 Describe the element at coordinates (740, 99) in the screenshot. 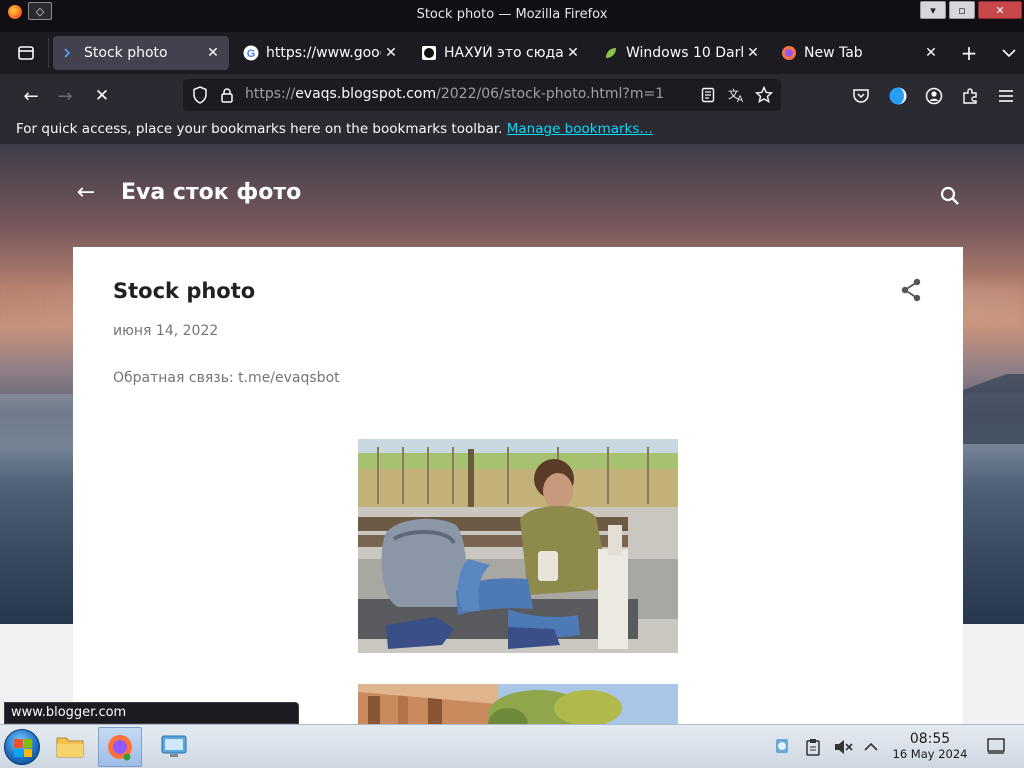

I see `svg-text: A` at that location.